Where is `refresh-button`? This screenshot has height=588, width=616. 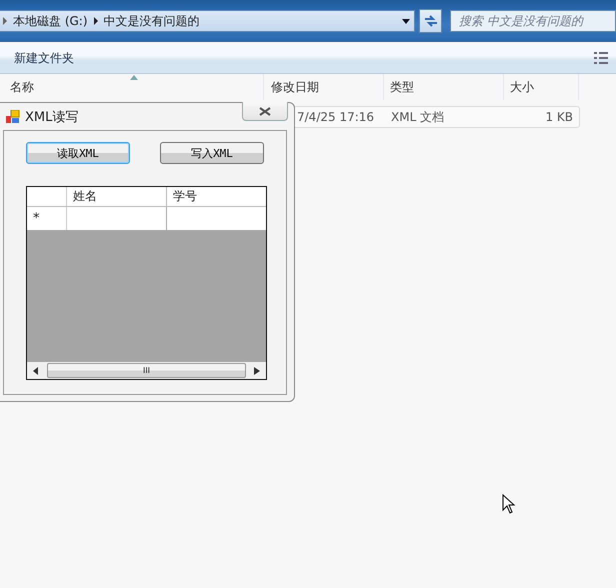
refresh-button is located at coordinates (430, 21).